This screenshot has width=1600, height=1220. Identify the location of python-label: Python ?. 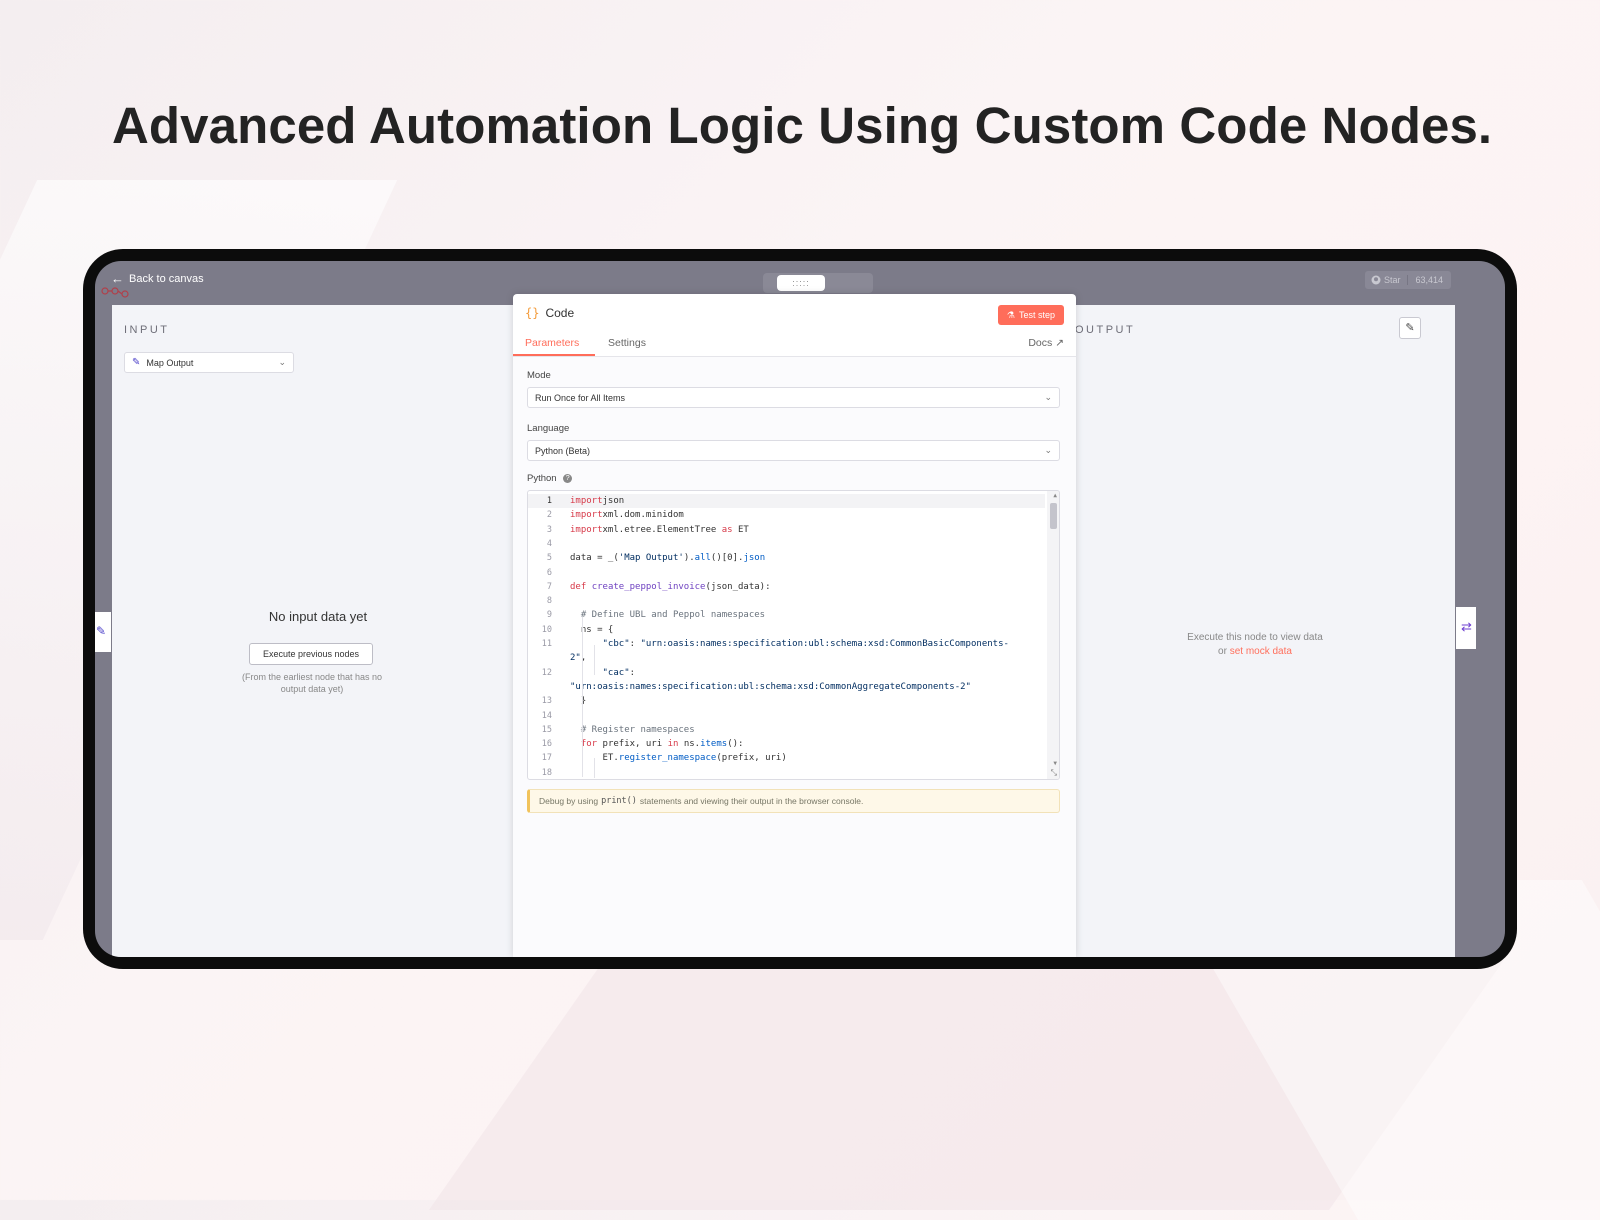
(550, 478).